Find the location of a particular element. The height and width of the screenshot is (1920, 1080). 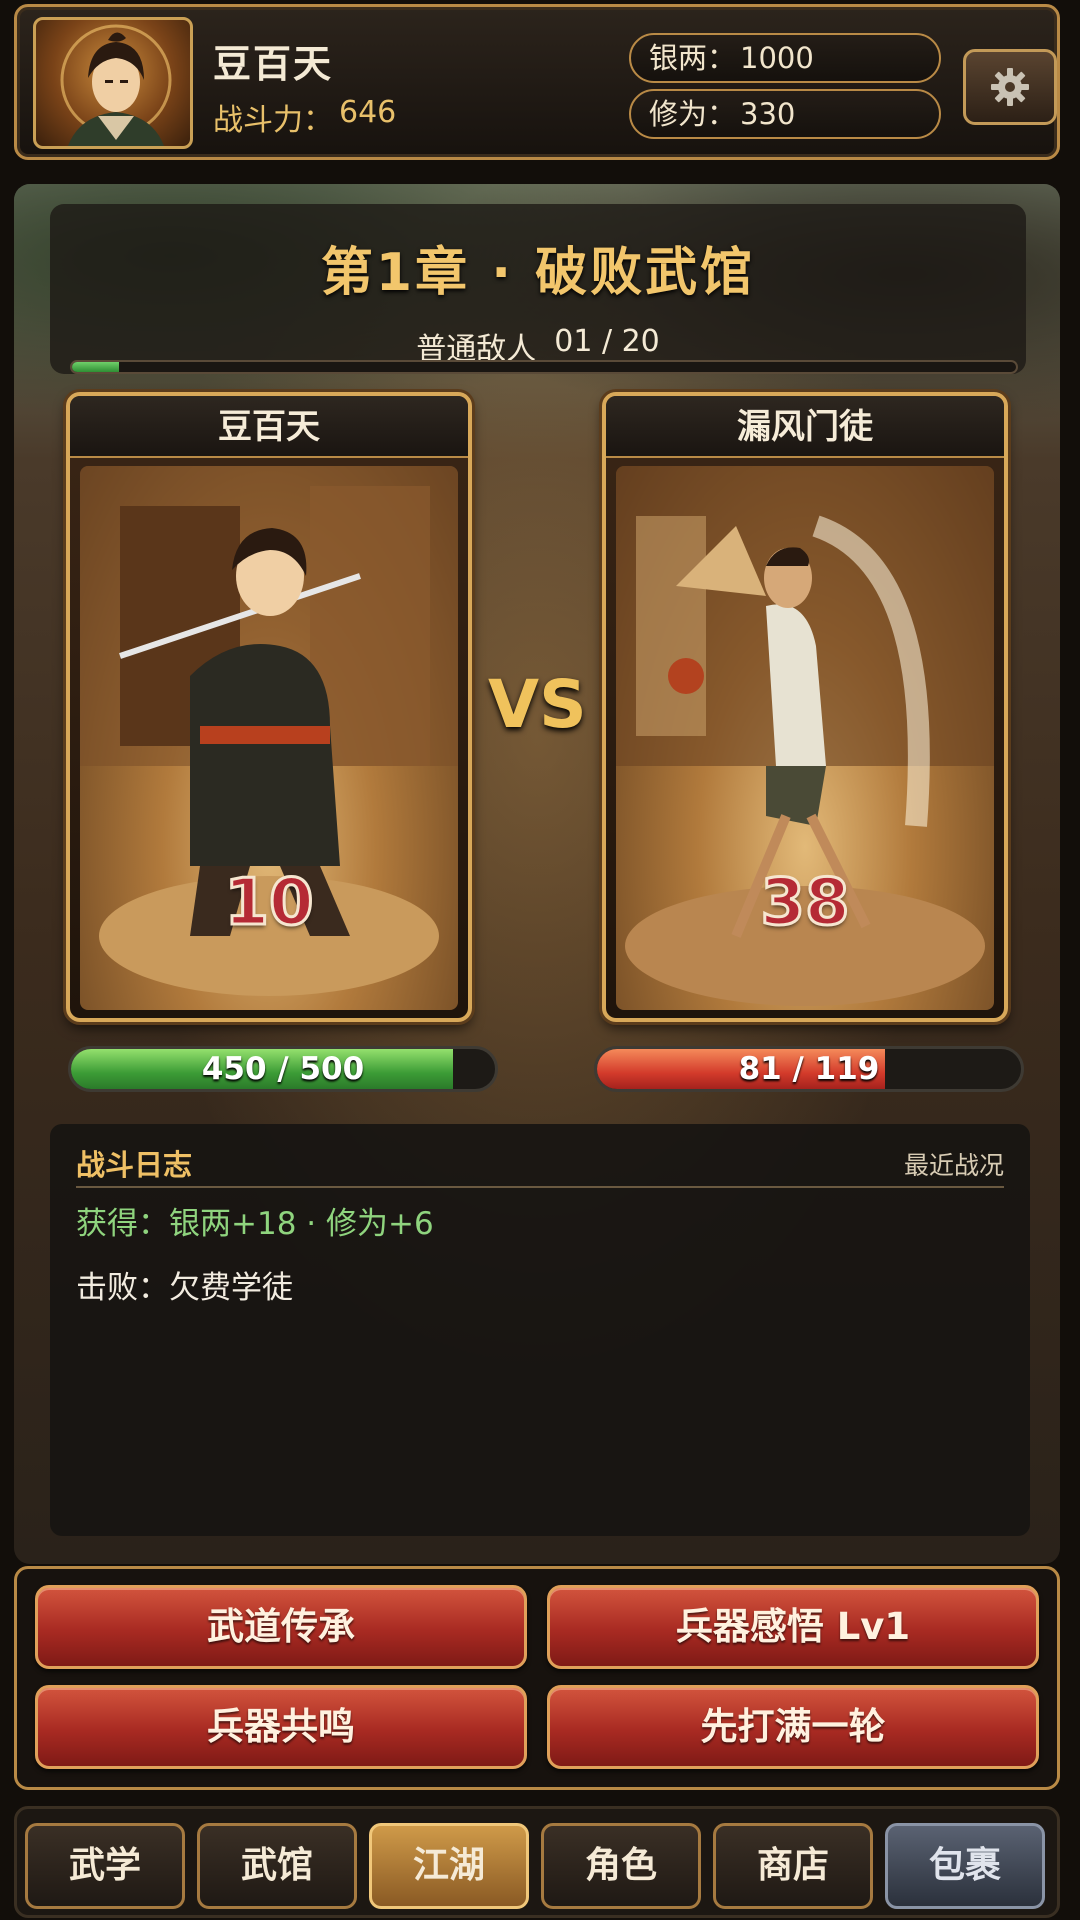

player-hp-bar: 450 / 500 is located at coordinates (283, 1069).